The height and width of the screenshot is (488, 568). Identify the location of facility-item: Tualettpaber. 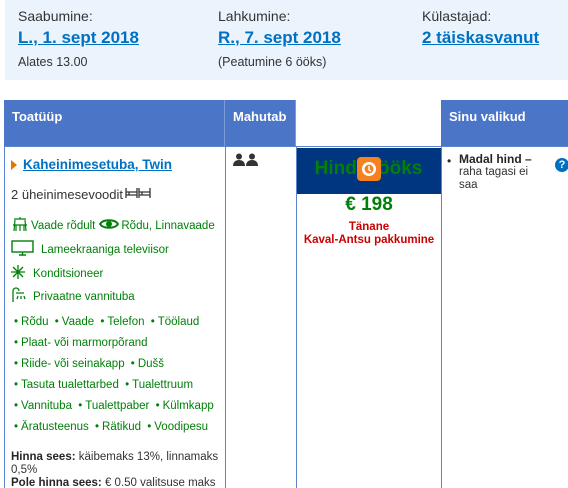
(117, 406).